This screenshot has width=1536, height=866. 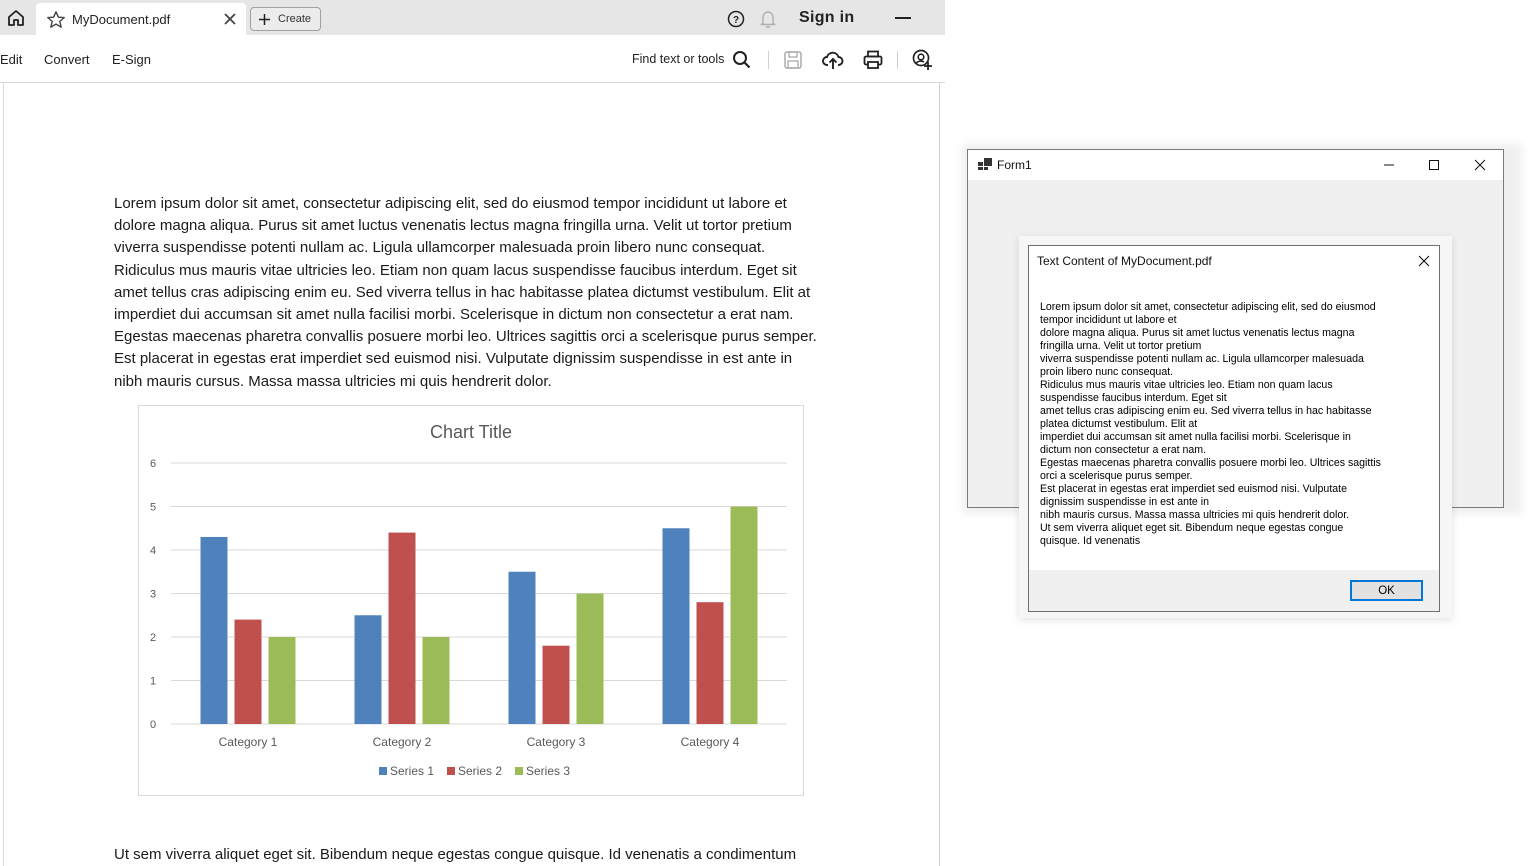 I want to click on cloud-upload-icon, so click(x=833, y=60).